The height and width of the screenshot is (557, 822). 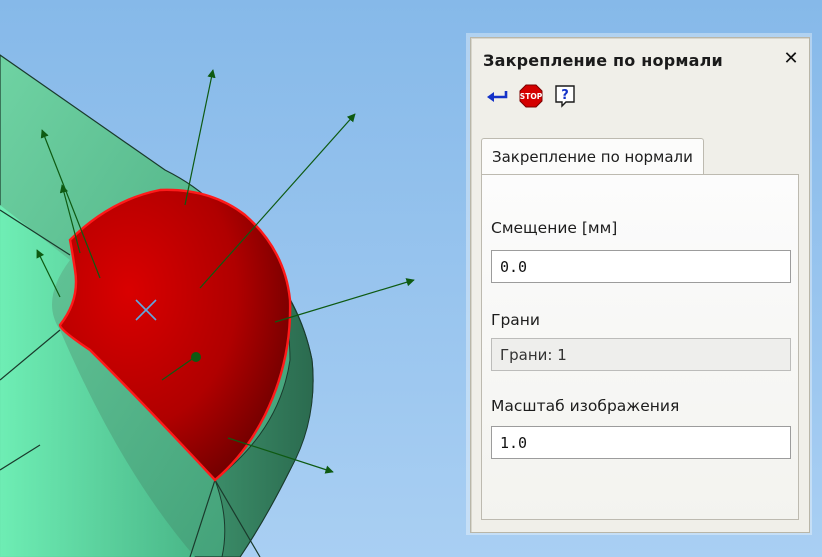 I want to click on offset-input, so click(x=641, y=266).